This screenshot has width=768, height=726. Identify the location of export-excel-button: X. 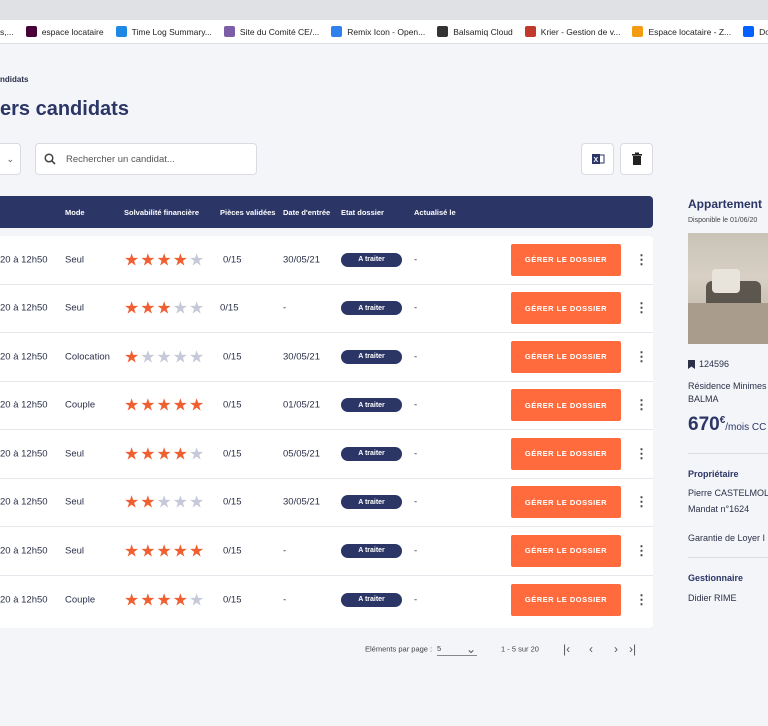
(597, 159).